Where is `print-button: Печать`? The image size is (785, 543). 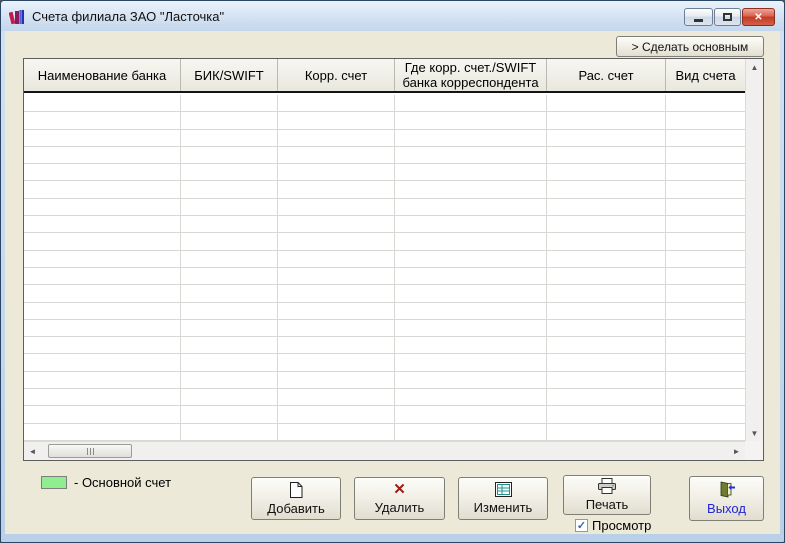 print-button: Печать is located at coordinates (607, 495).